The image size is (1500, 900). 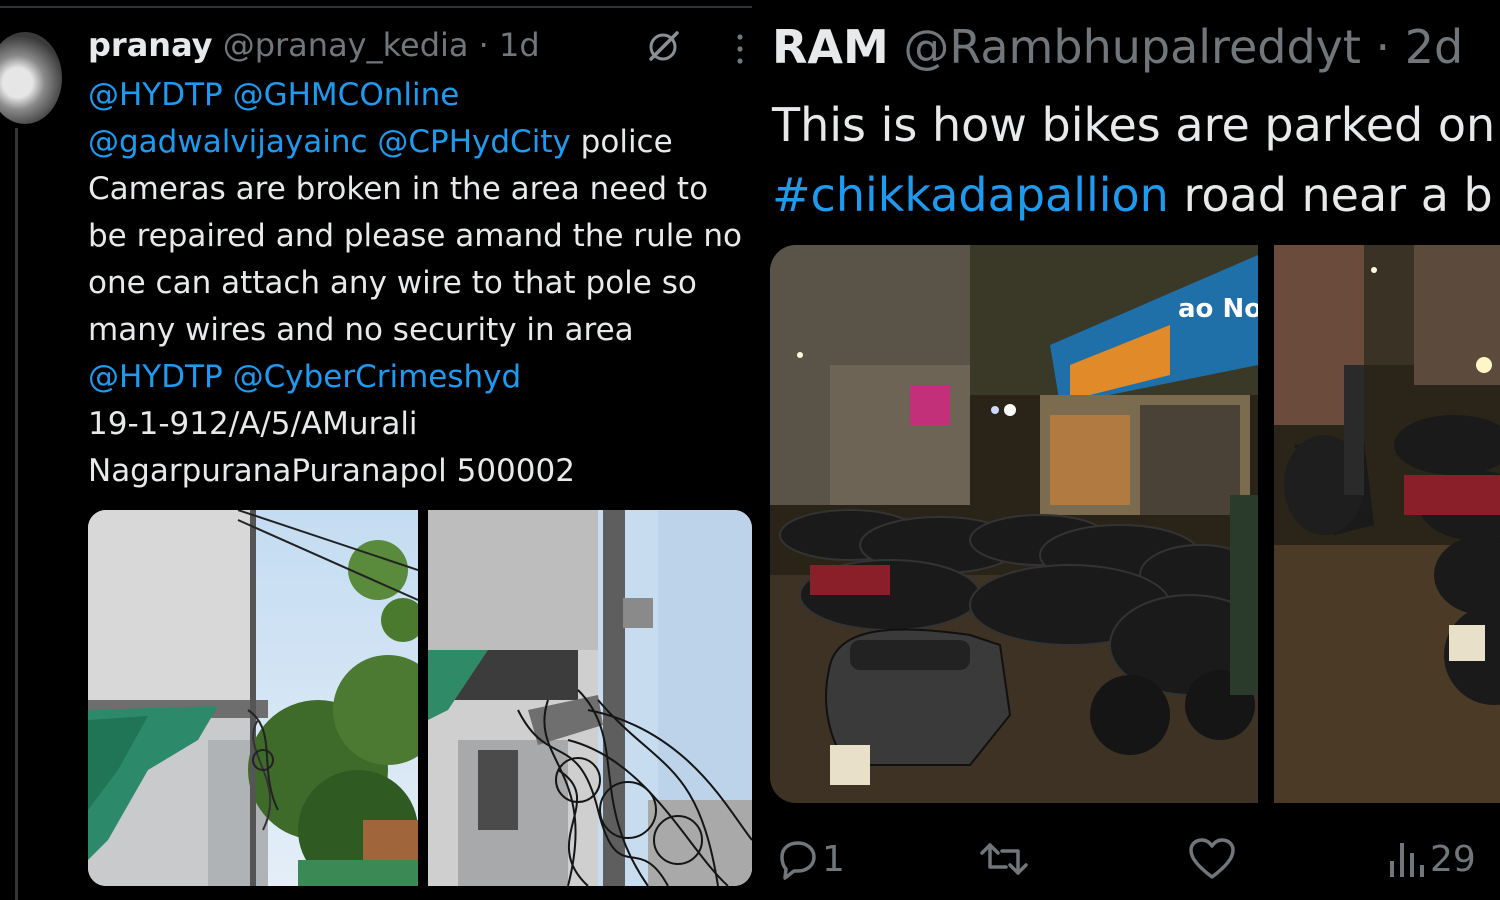 What do you see at coordinates (253, 424) in the screenshot?
I see `tweet-text-segment: 19-1-912/A/5/AMurali` at bounding box center [253, 424].